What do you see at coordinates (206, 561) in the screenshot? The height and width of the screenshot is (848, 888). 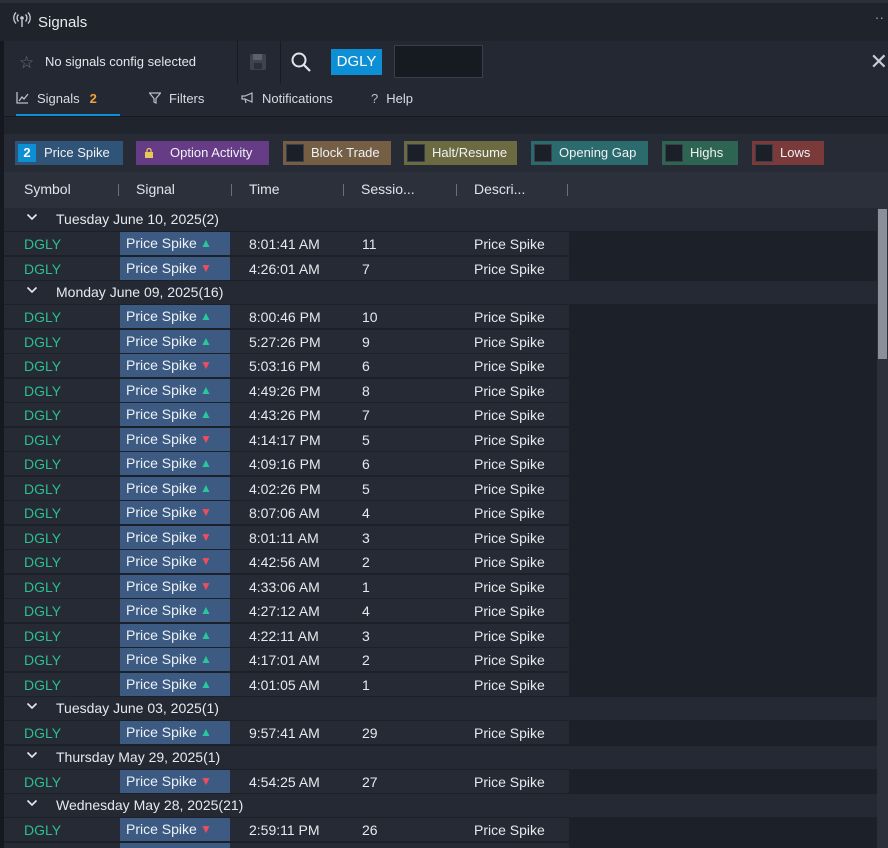 I see `arrow-down-icon: ▼` at bounding box center [206, 561].